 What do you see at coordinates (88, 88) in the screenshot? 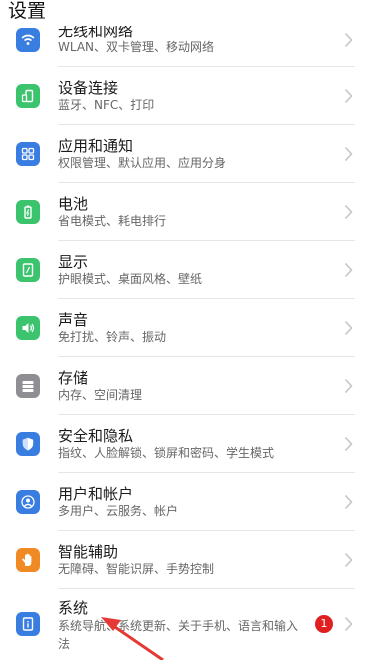
I see `settings-item-title: 设备连接` at bounding box center [88, 88].